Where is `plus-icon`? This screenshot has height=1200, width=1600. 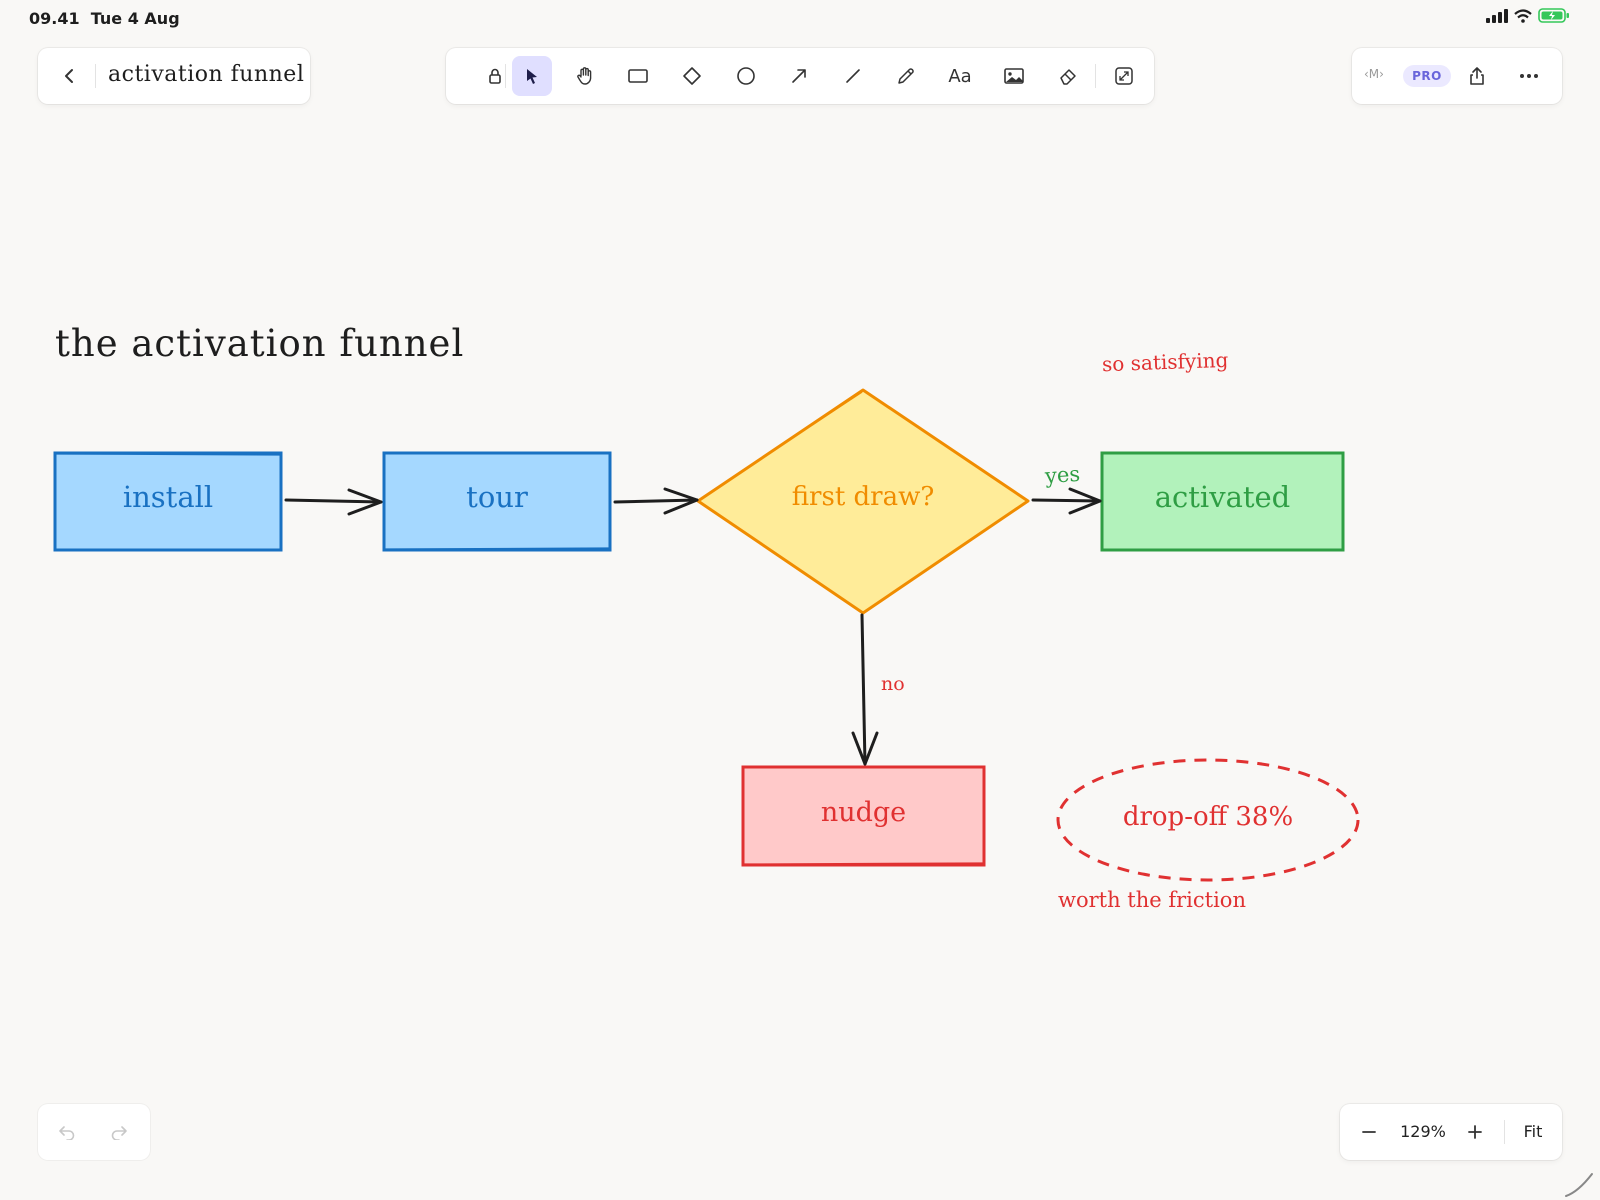
plus-icon is located at coordinates (1475, 1132).